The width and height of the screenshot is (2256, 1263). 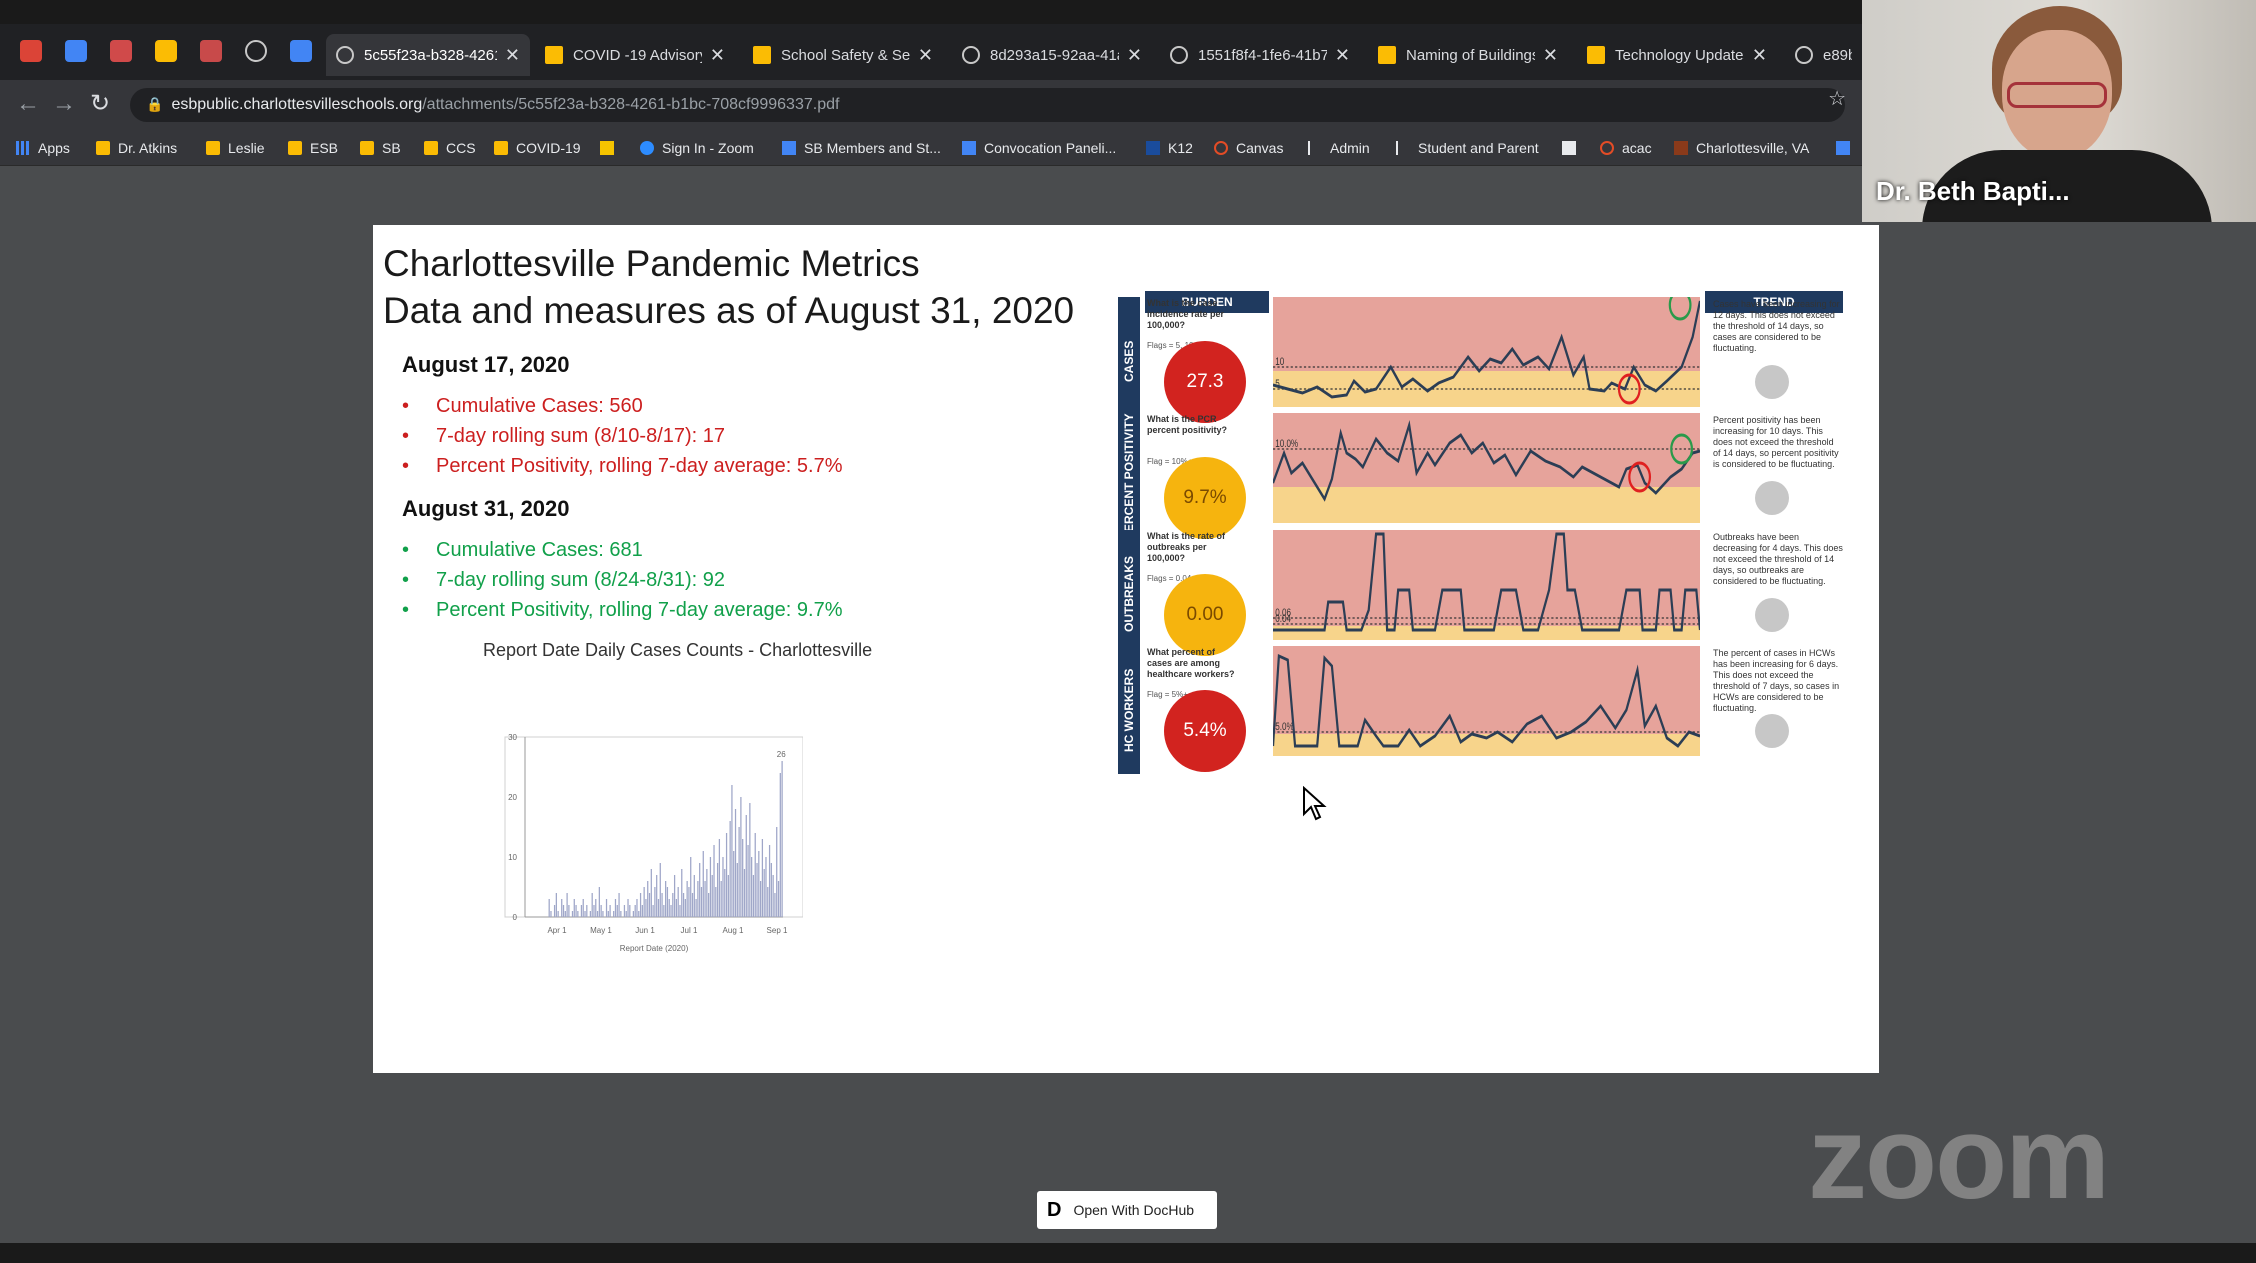 I want to click on section2-bullet: • Cumulative Cases: 681, so click(x=522, y=550).